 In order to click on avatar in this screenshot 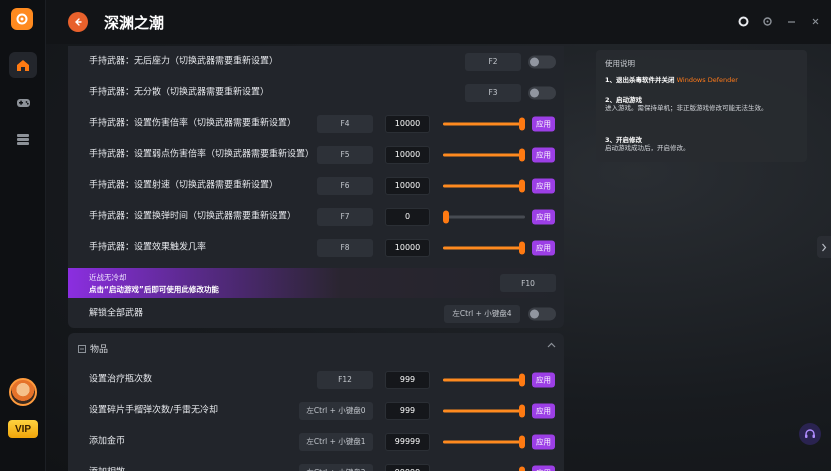, I will do `click(23, 392)`.